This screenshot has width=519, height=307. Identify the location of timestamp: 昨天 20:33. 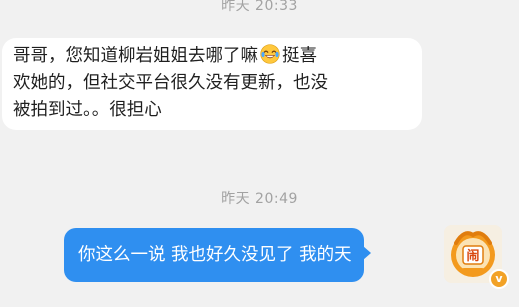
(259, 7).